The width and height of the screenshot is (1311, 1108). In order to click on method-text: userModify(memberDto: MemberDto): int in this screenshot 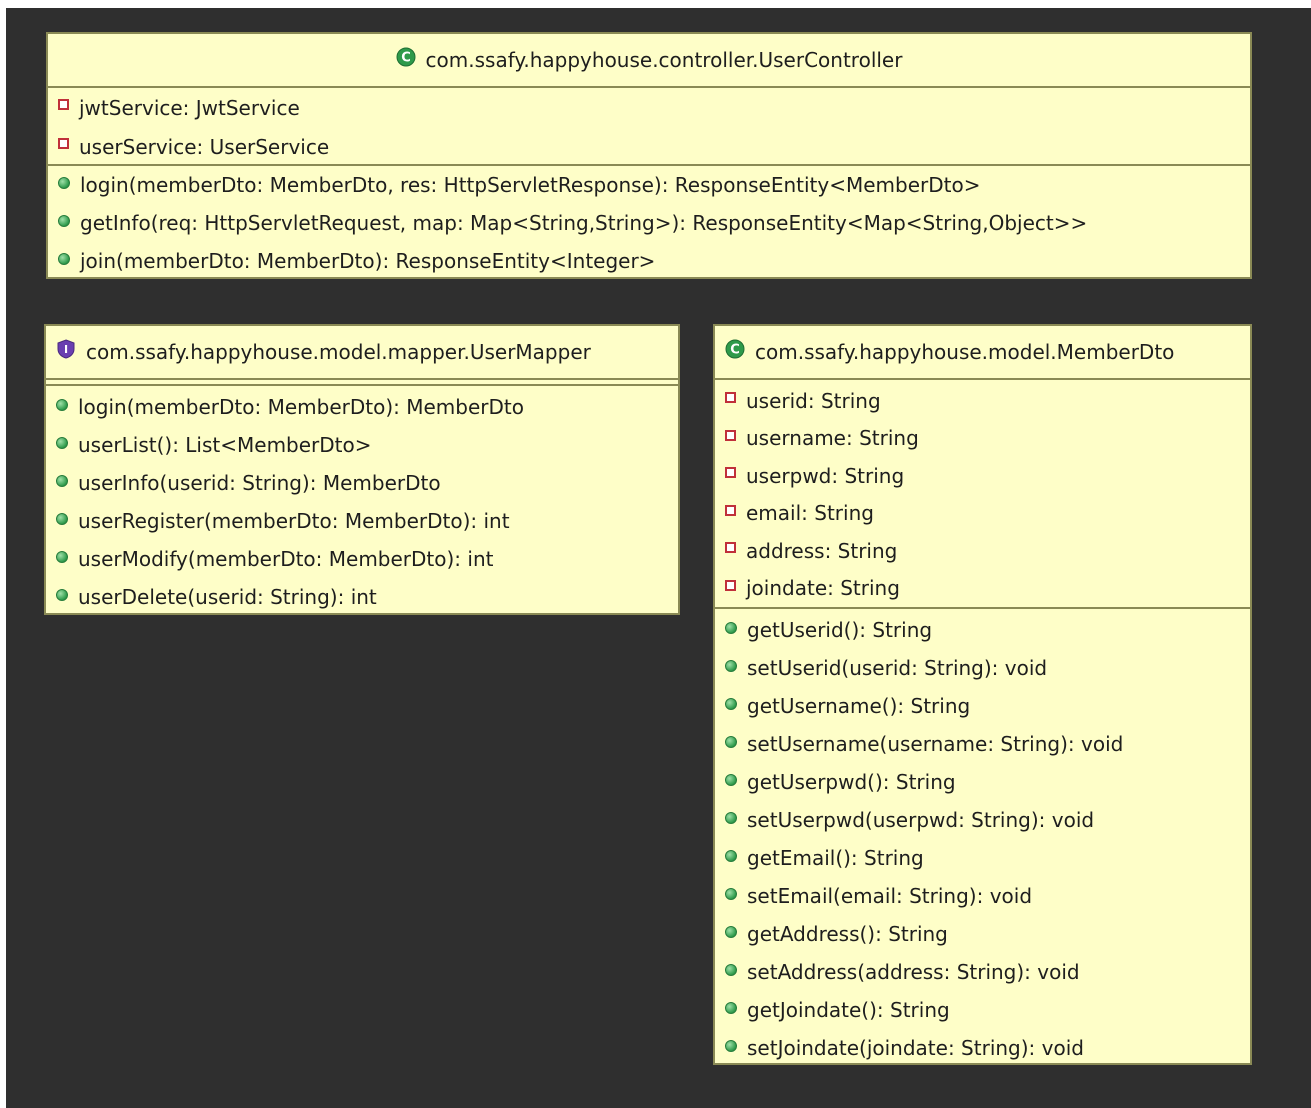, I will do `click(286, 559)`.